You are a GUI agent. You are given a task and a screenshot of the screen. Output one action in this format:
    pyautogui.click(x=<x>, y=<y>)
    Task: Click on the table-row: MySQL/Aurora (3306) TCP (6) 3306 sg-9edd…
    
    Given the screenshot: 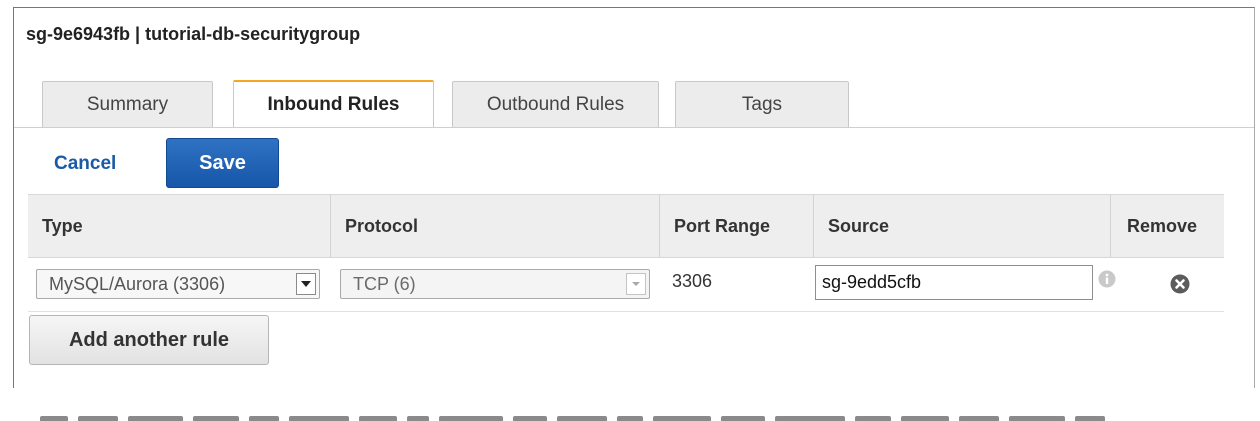 What is the action you would take?
    pyautogui.click(x=626, y=284)
    